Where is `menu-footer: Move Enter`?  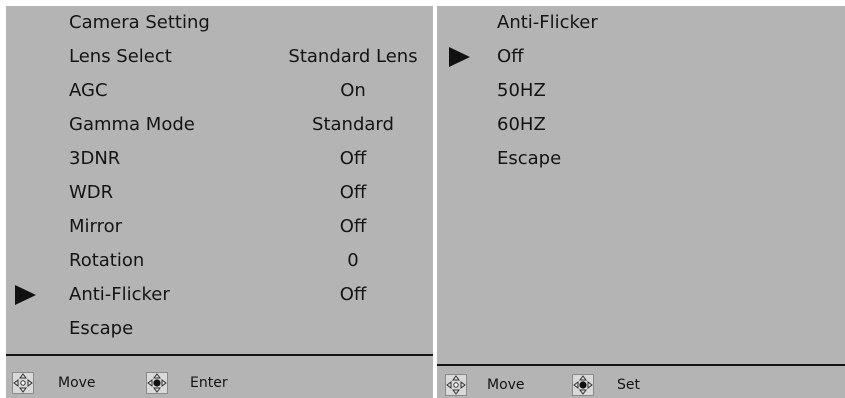
menu-footer: Move Enter is located at coordinates (219, 383).